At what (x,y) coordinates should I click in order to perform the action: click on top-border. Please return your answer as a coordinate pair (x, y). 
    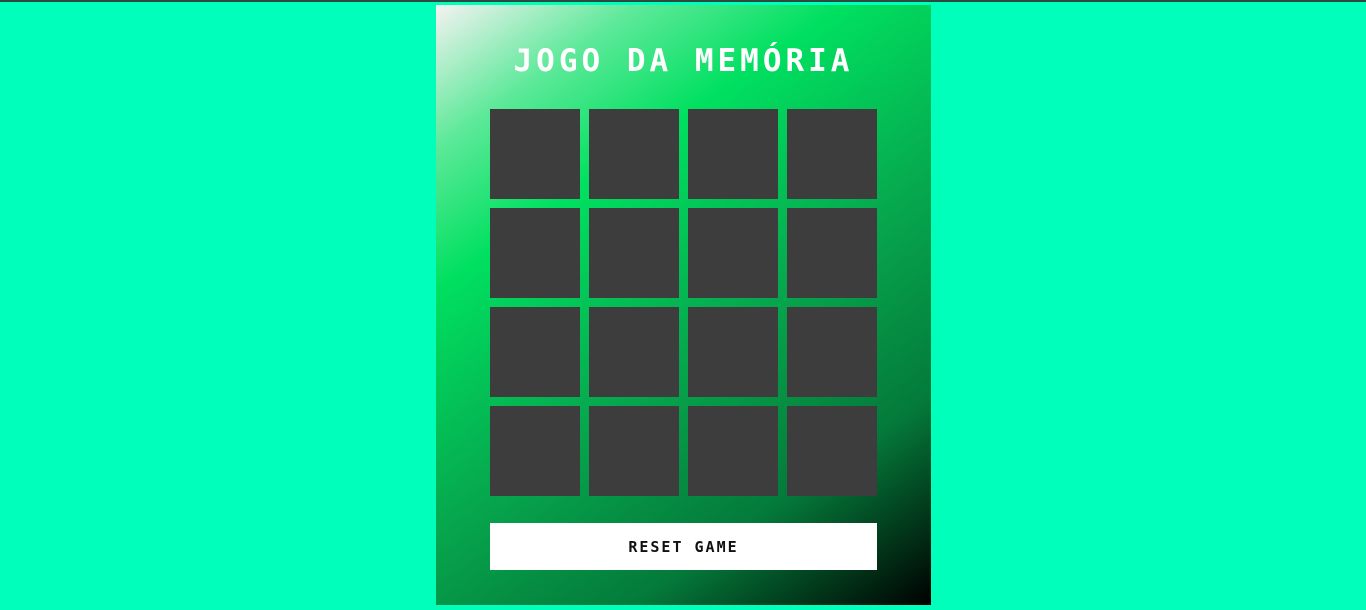
    Looking at the image, I should click on (683, 1).